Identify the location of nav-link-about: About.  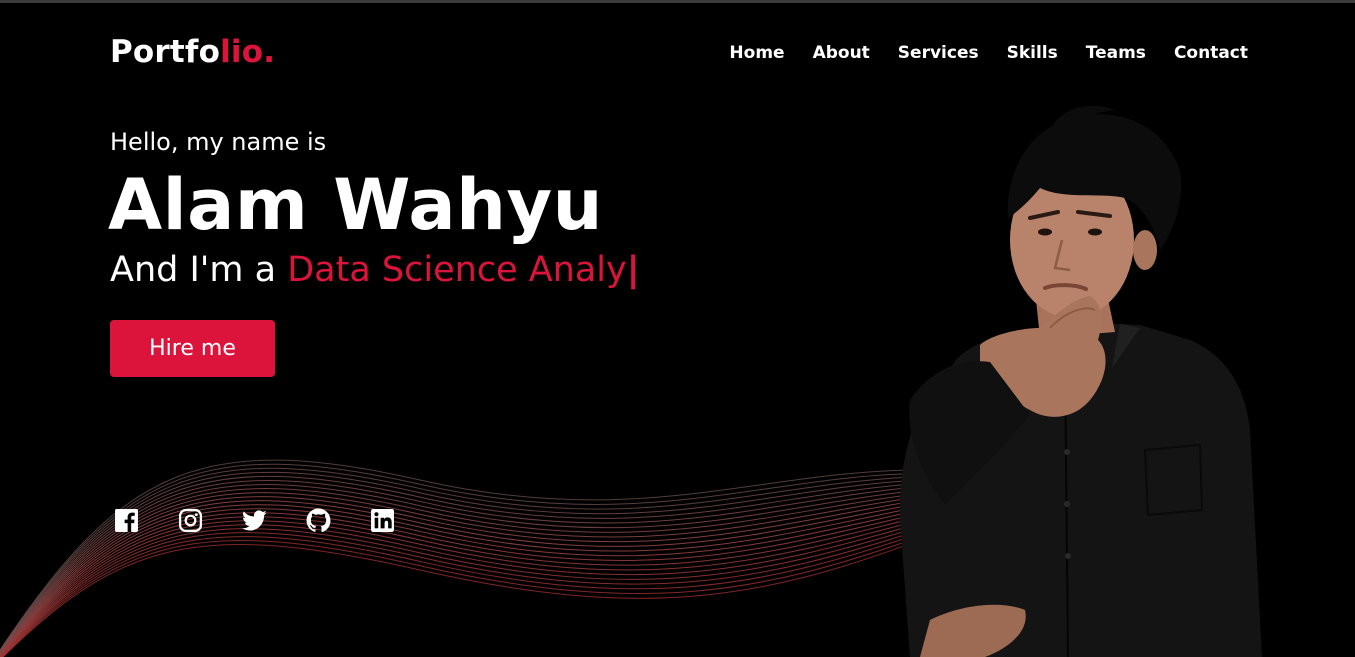
(841, 53).